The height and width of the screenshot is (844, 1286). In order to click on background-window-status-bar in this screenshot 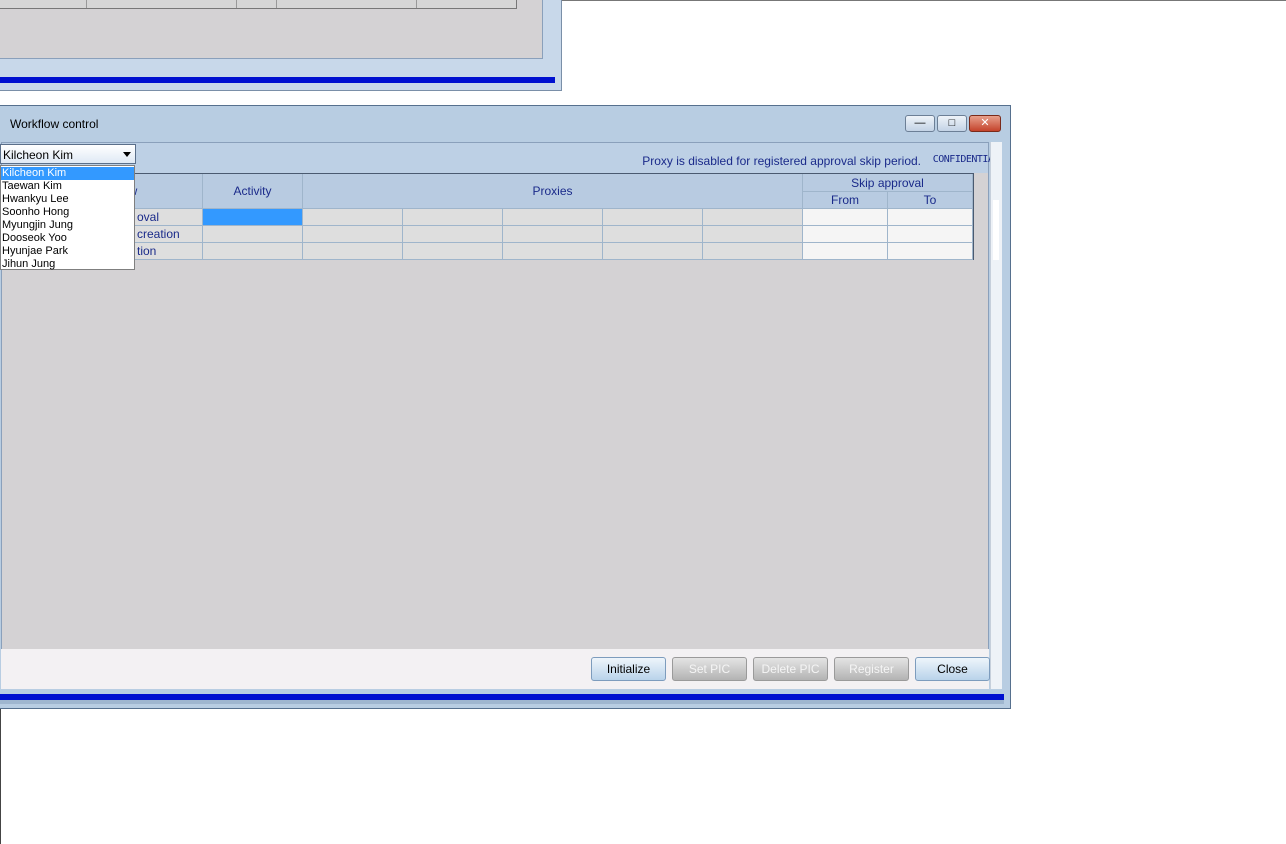, I will do `click(277, 80)`.